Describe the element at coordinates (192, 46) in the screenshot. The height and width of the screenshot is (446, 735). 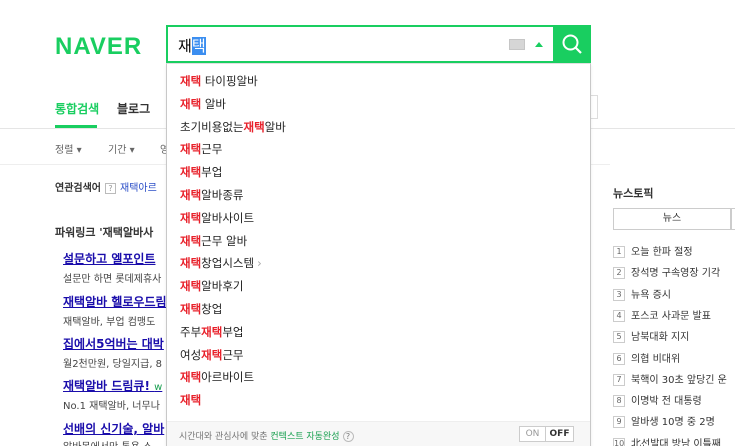
I see `search-query-text: 재택` at that location.